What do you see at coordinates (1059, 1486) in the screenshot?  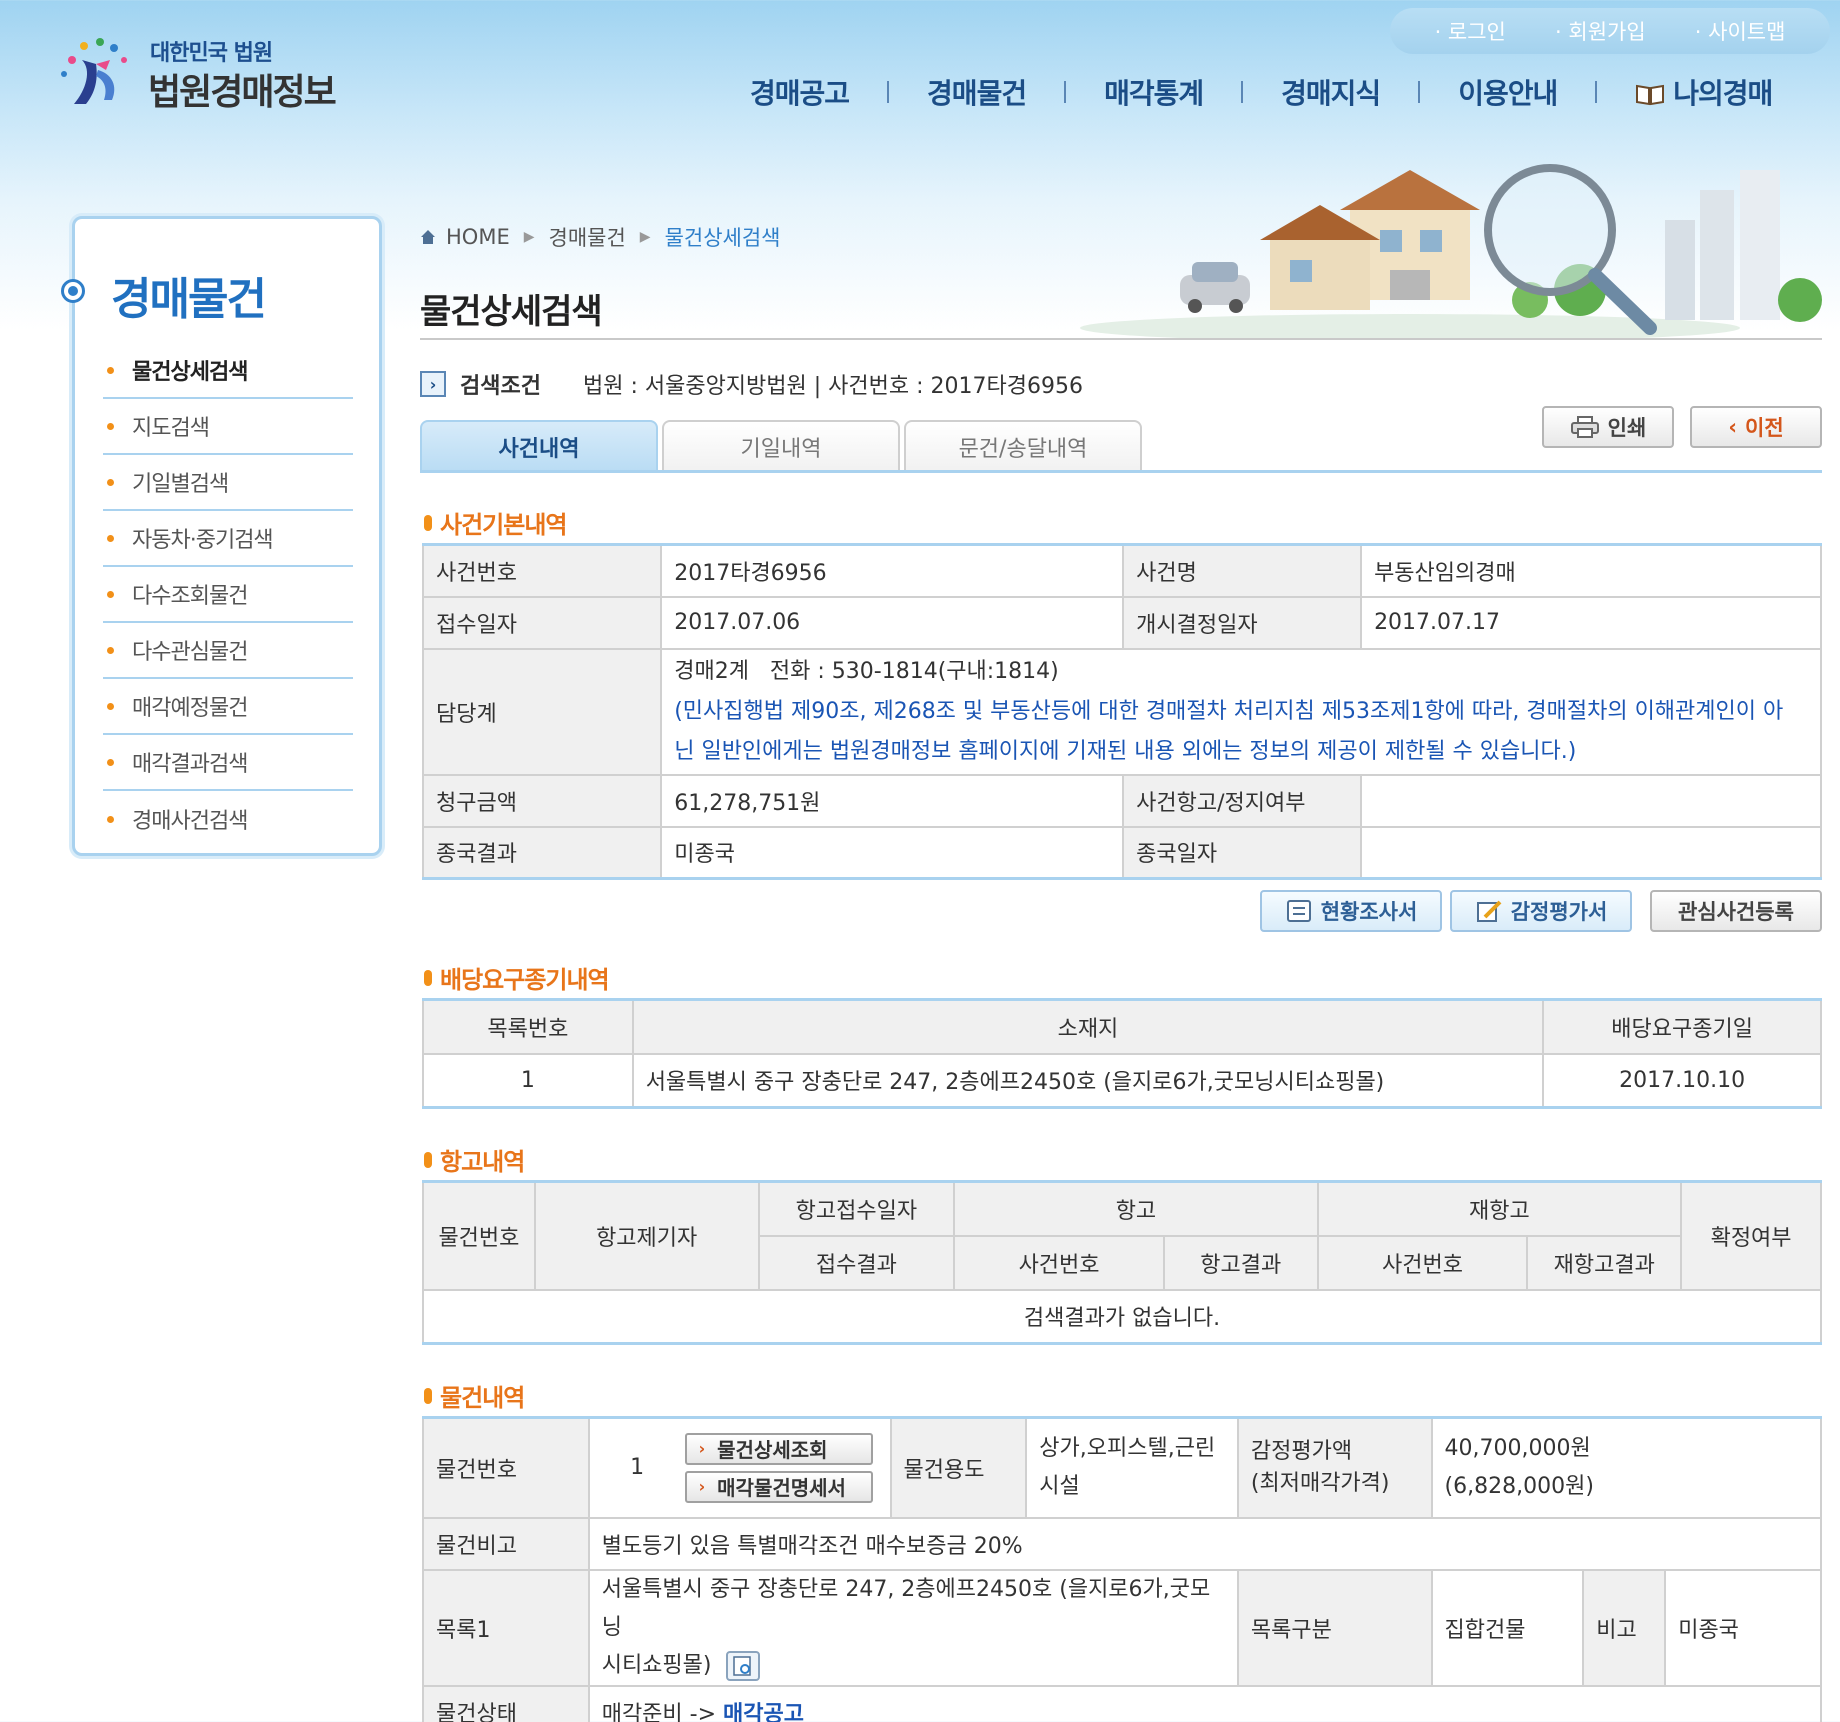 I see `item-use-line-2: 시설` at bounding box center [1059, 1486].